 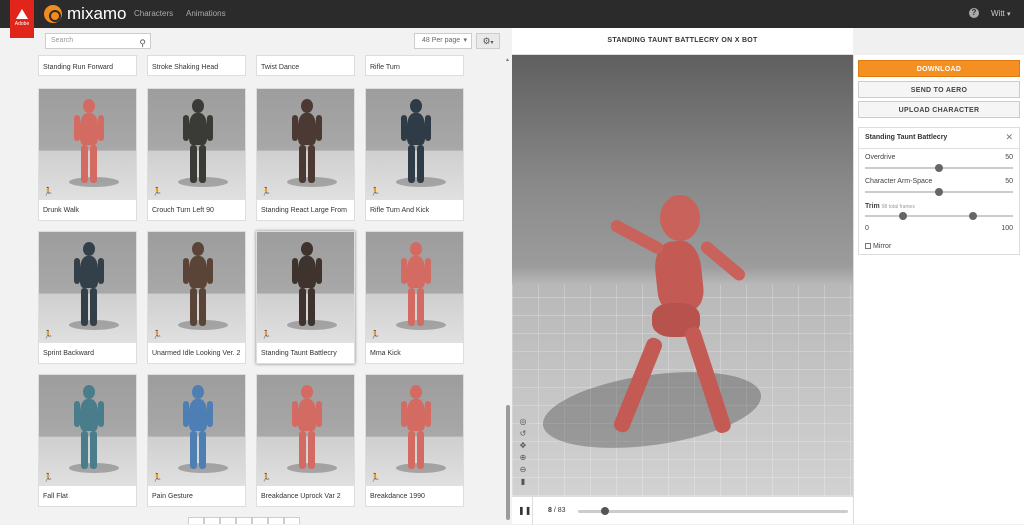 I want to click on animation-card: 🏃 Mma Kick, so click(x=414, y=297).